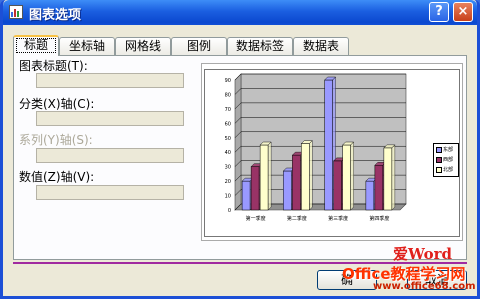  Describe the element at coordinates (55, 15) in the screenshot. I see `dialog-title: 图表选项` at that location.